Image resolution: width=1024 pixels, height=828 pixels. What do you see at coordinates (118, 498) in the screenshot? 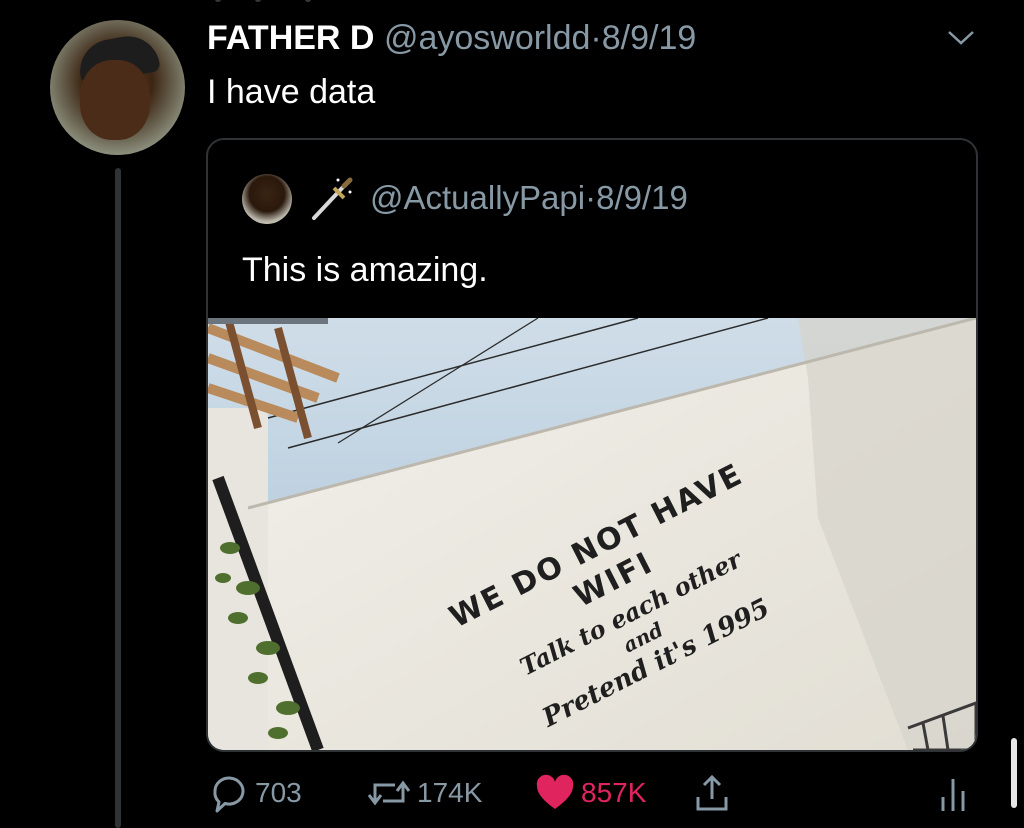
I see `thread-line` at bounding box center [118, 498].